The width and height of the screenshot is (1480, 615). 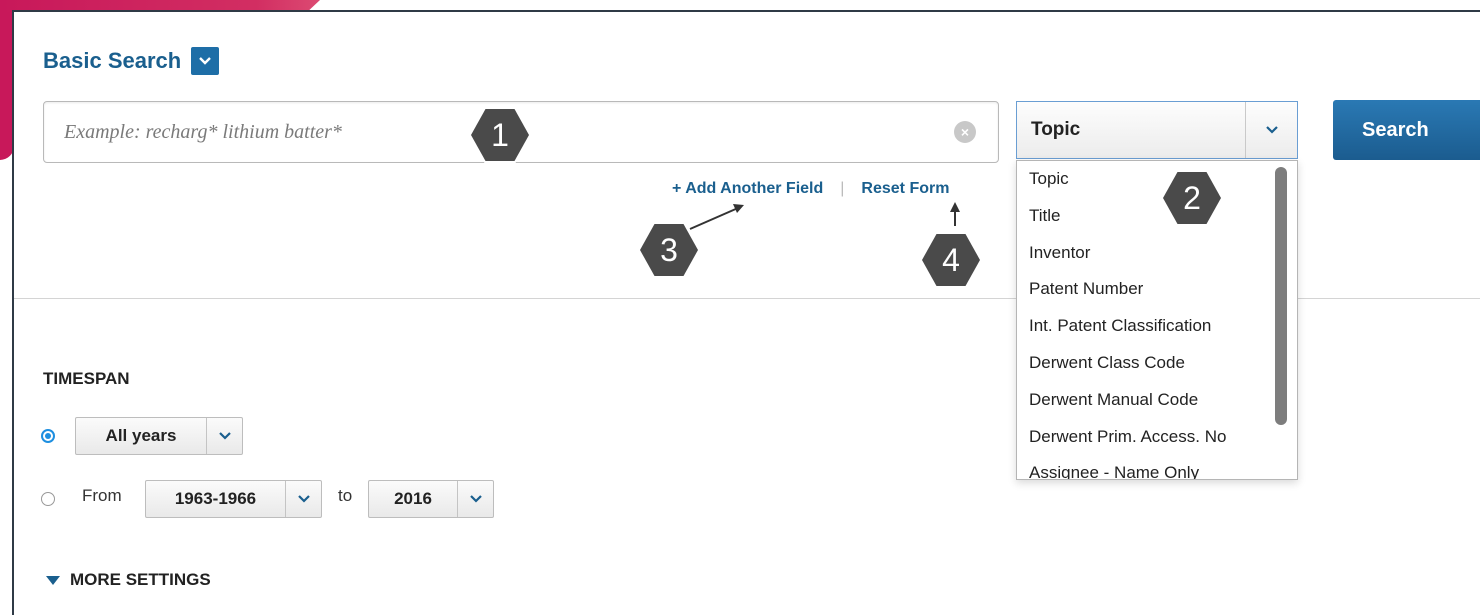 What do you see at coordinates (1157, 470) in the screenshot?
I see `field-option: Assignee - Name Only` at bounding box center [1157, 470].